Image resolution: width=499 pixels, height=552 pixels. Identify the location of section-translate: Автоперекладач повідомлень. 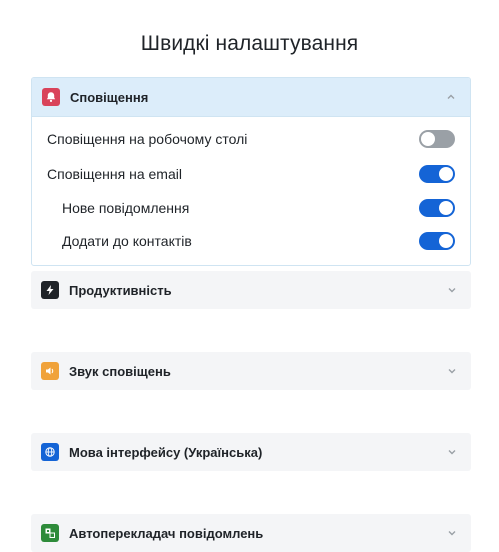
(251, 533).